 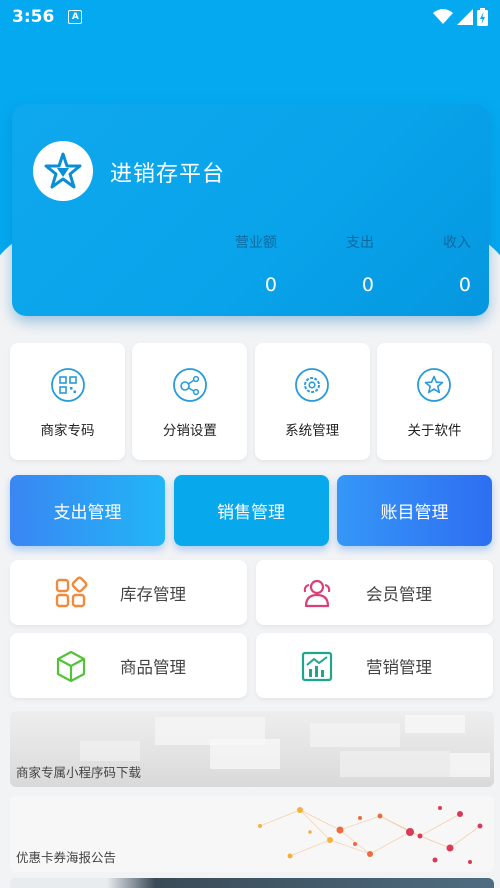 I want to click on banner-label: 优惠卡券海报公告, so click(x=66, y=857).